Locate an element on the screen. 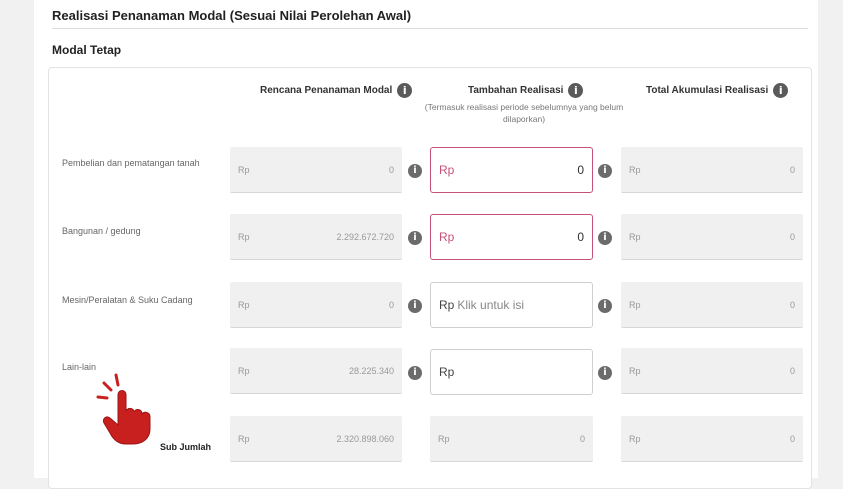 The image size is (843, 489). subtotal-total-field: Rp 0 is located at coordinates (712, 439).